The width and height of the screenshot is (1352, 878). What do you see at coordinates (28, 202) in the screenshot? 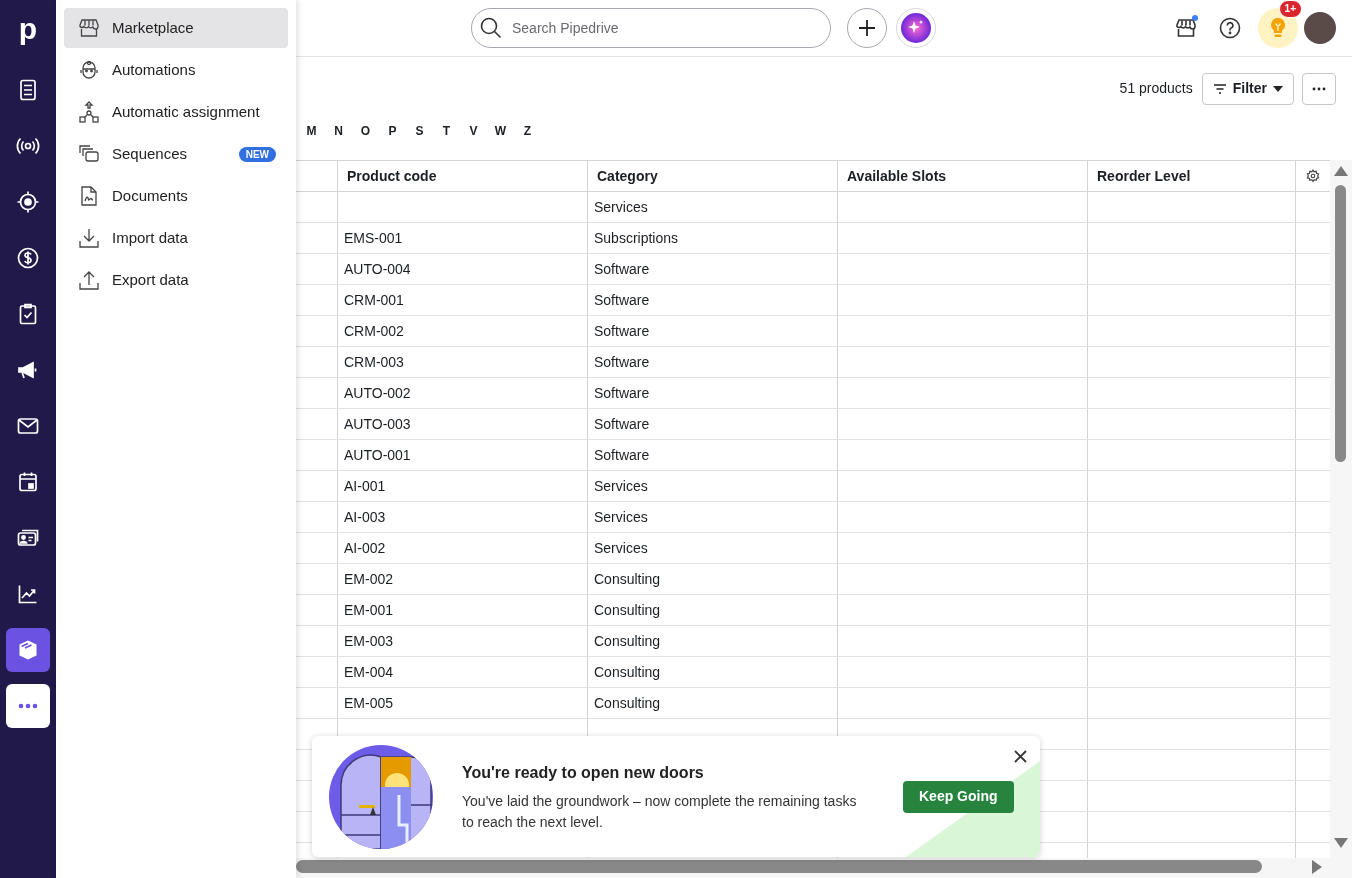
I see `target-icon` at bounding box center [28, 202].